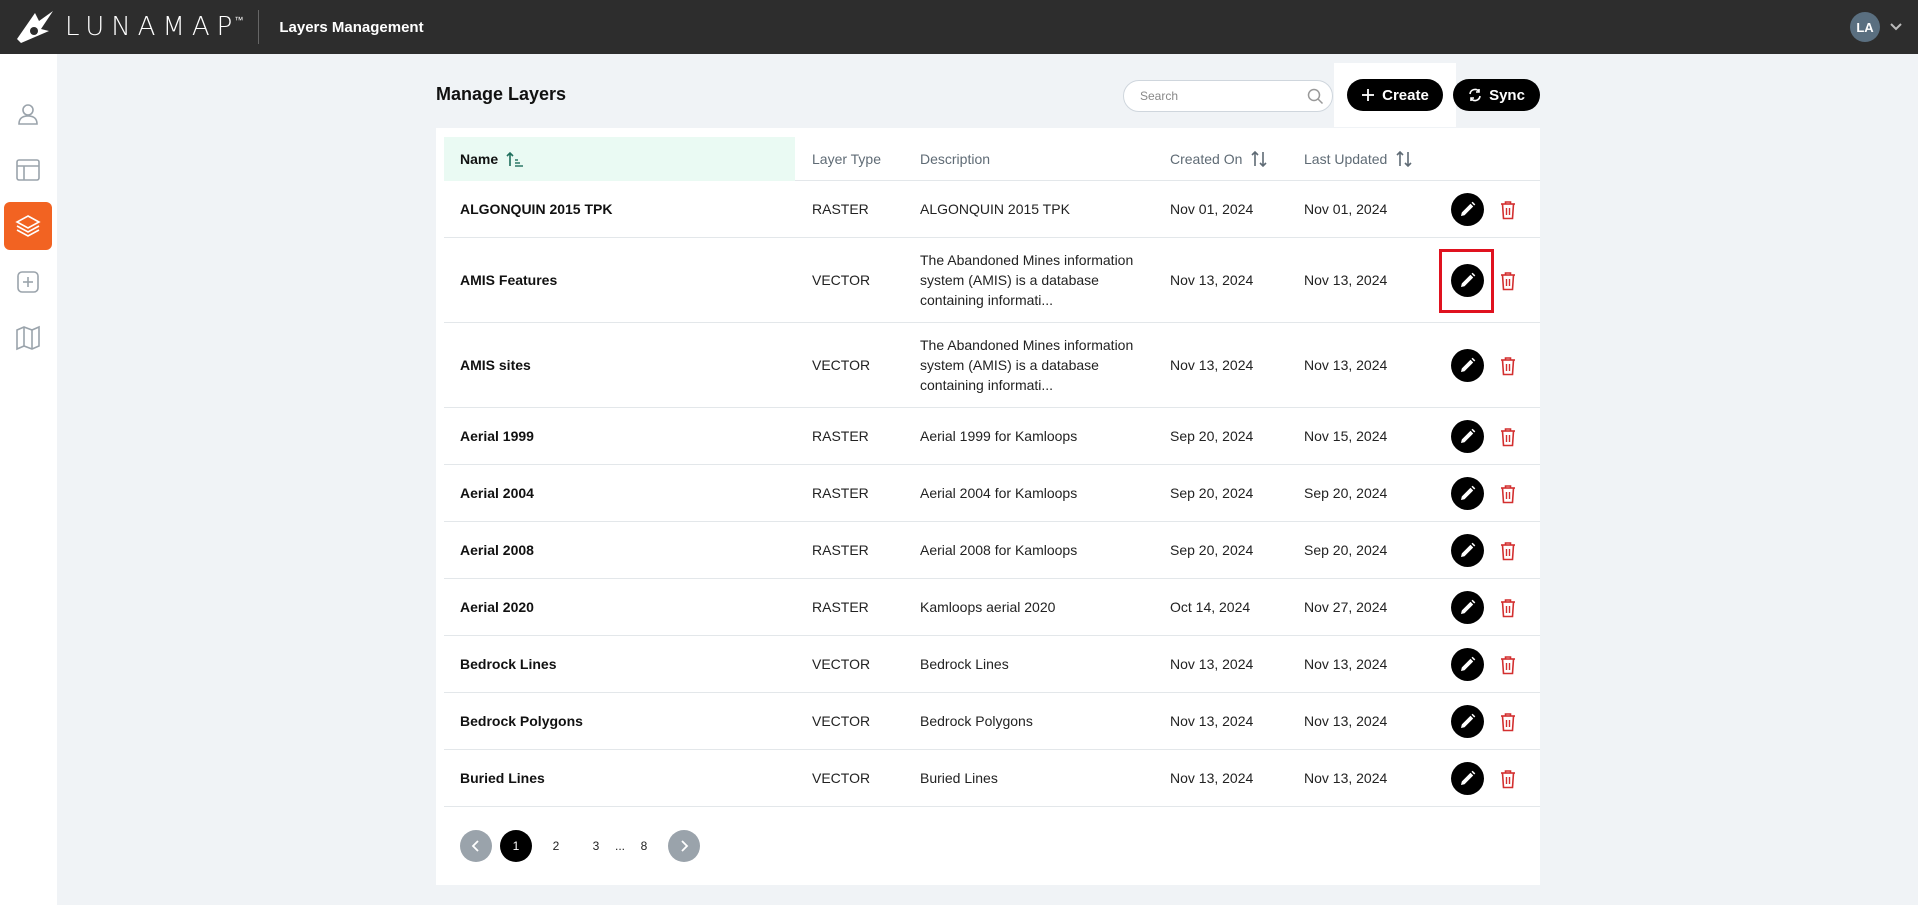 The width and height of the screenshot is (1918, 905). Describe the element at coordinates (1259, 159) in the screenshot. I see `sort-icon` at that location.